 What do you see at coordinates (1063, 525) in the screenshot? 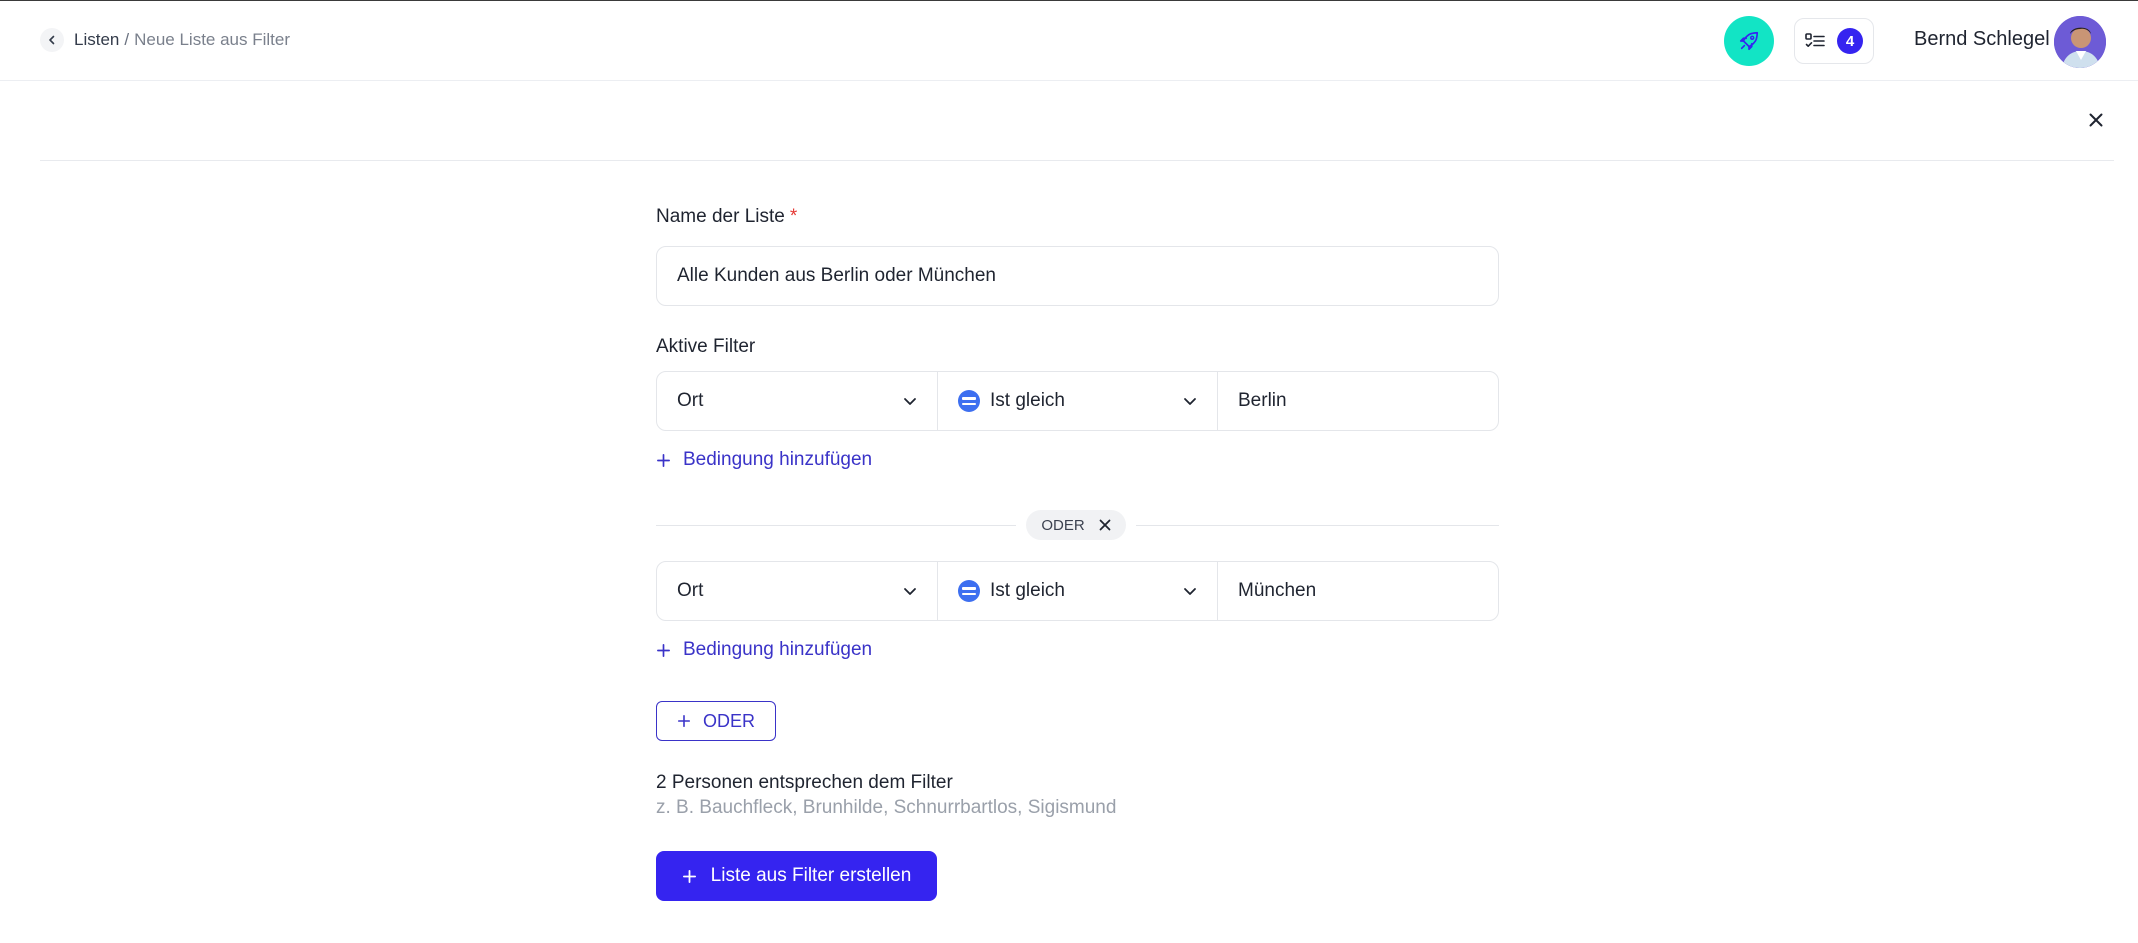
I see `or-badge-label: ODER` at bounding box center [1063, 525].